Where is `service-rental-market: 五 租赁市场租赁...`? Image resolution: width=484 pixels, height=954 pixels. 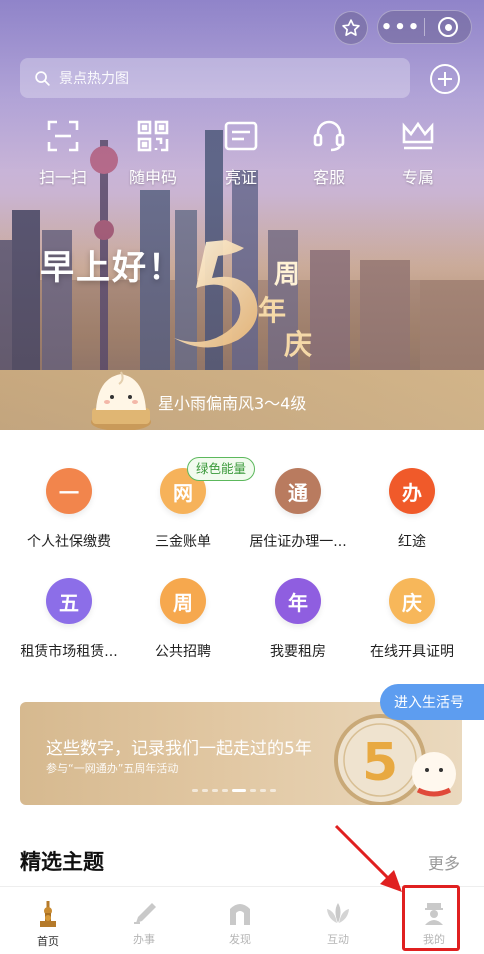 service-rental-market: 五 租赁市场租赁... is located at coordinates (69, 619).